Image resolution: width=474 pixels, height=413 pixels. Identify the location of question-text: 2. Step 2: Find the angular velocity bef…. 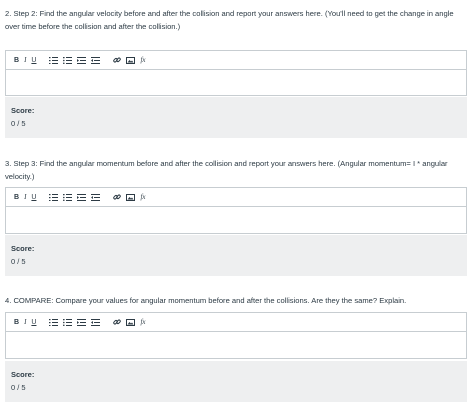
(229, 20).